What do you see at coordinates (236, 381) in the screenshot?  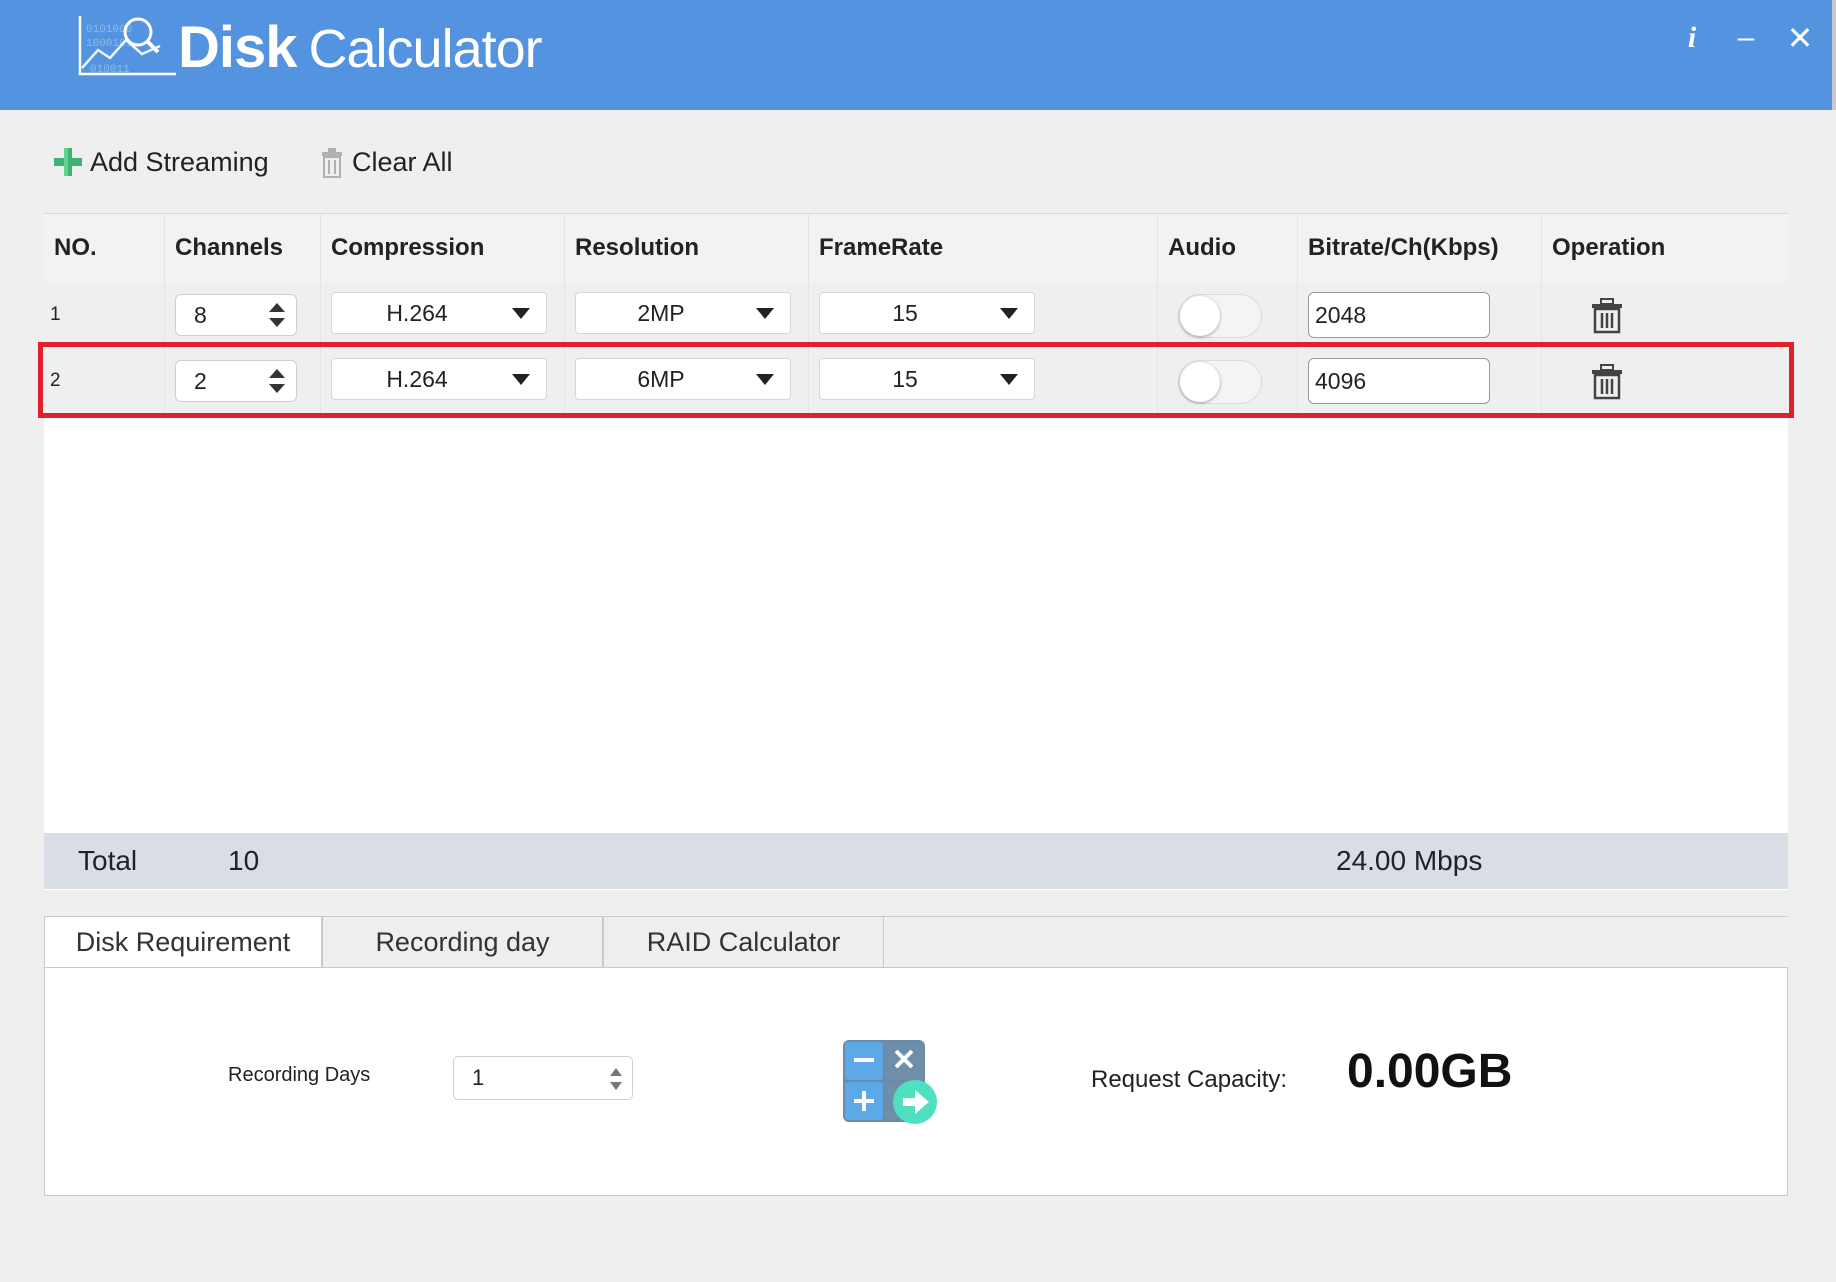 I see `channels-stepper: 2` at bounding box center [236, 381].